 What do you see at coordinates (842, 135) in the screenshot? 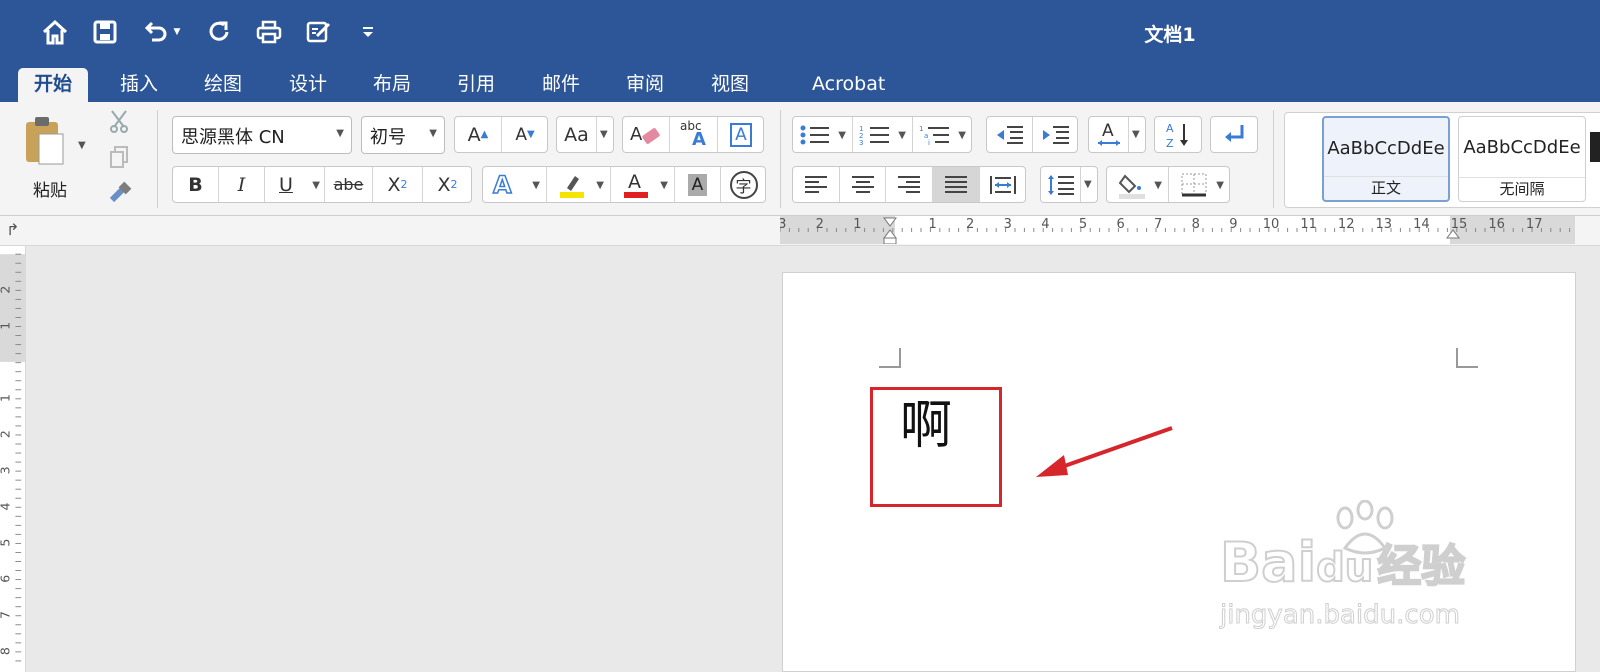
I see `bullets-dropdown-icon: ▼` at bounding box center [842, 135].